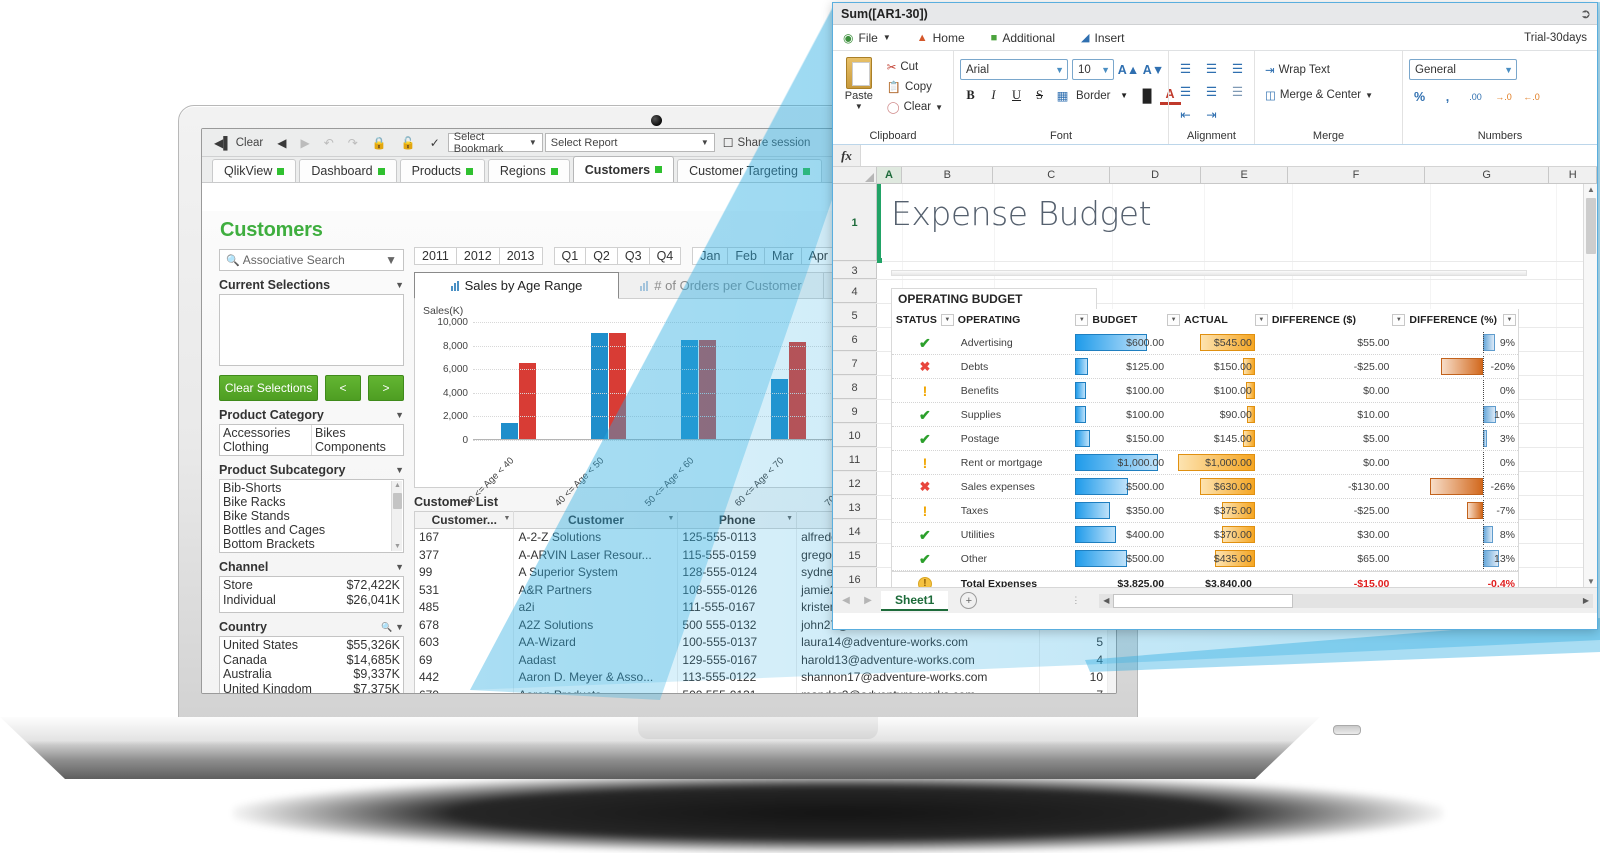  Describe the element at coordinates (1447, 96) in the screenshot. I see `comma-style-icon: ,` at that location.